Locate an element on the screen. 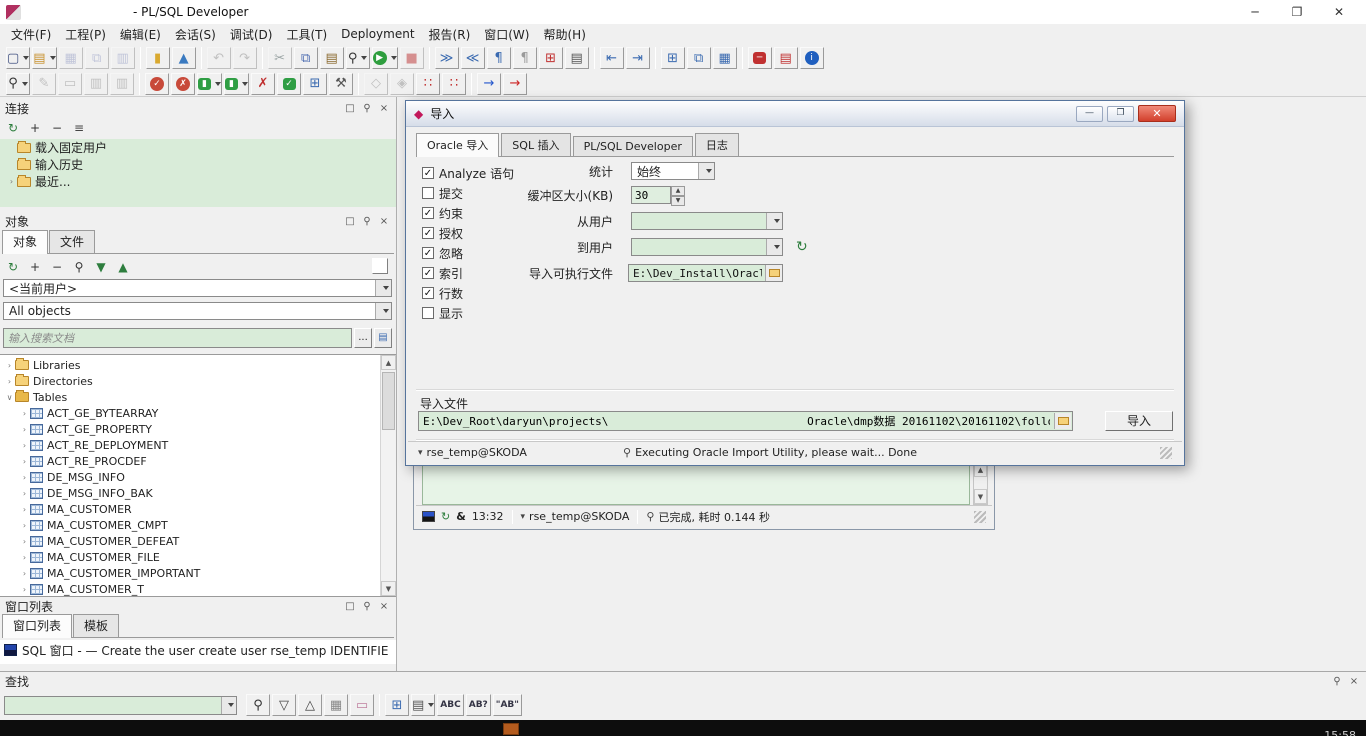 The width and height of the screenshot is (1366, 736). from-user-dropdown is located at coordinates (707, 221).